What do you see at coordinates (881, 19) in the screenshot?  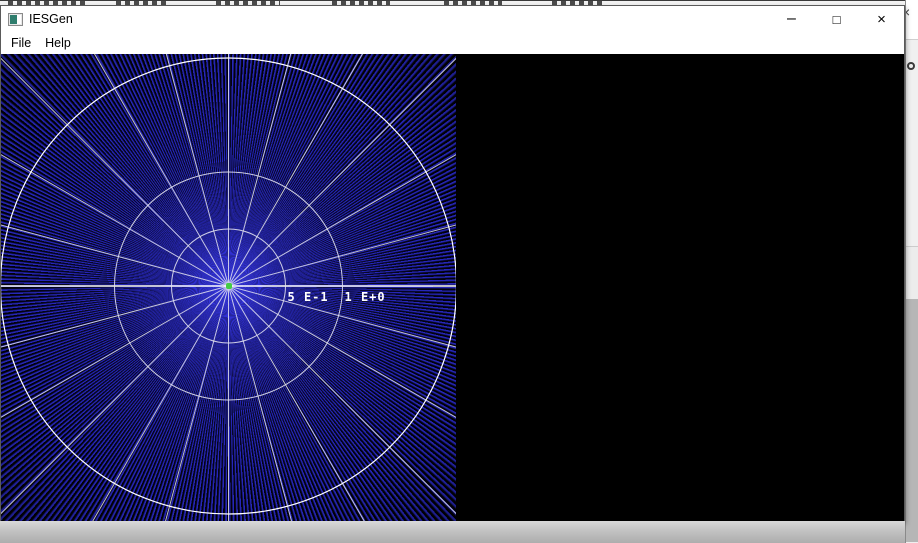 I see `close-button: ×` at bounding box center [881, 19].